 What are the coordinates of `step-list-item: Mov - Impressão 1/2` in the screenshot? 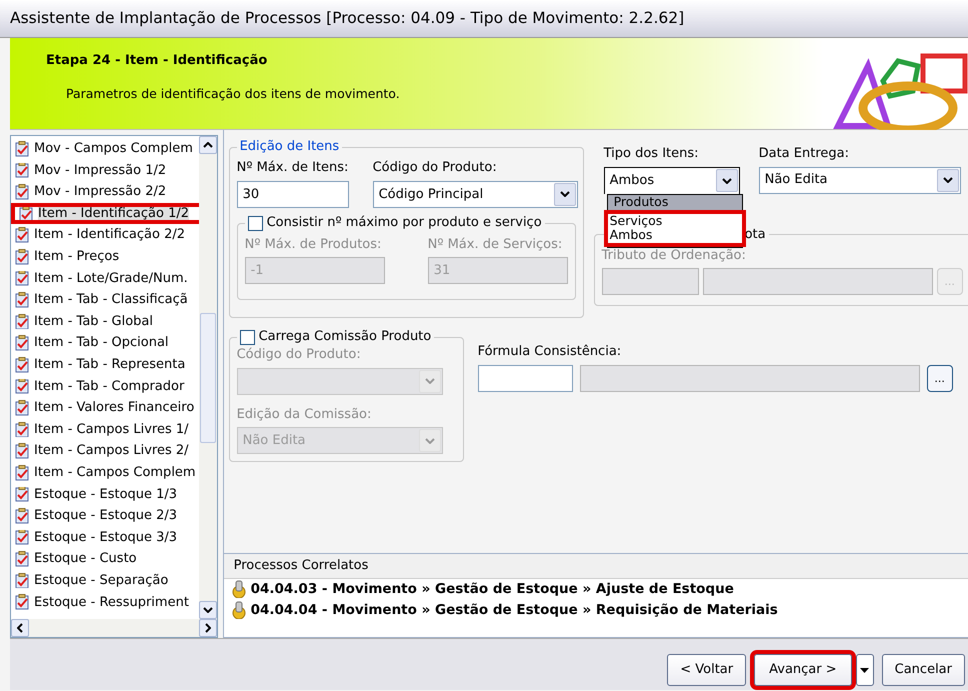 It's located at (105, 171).